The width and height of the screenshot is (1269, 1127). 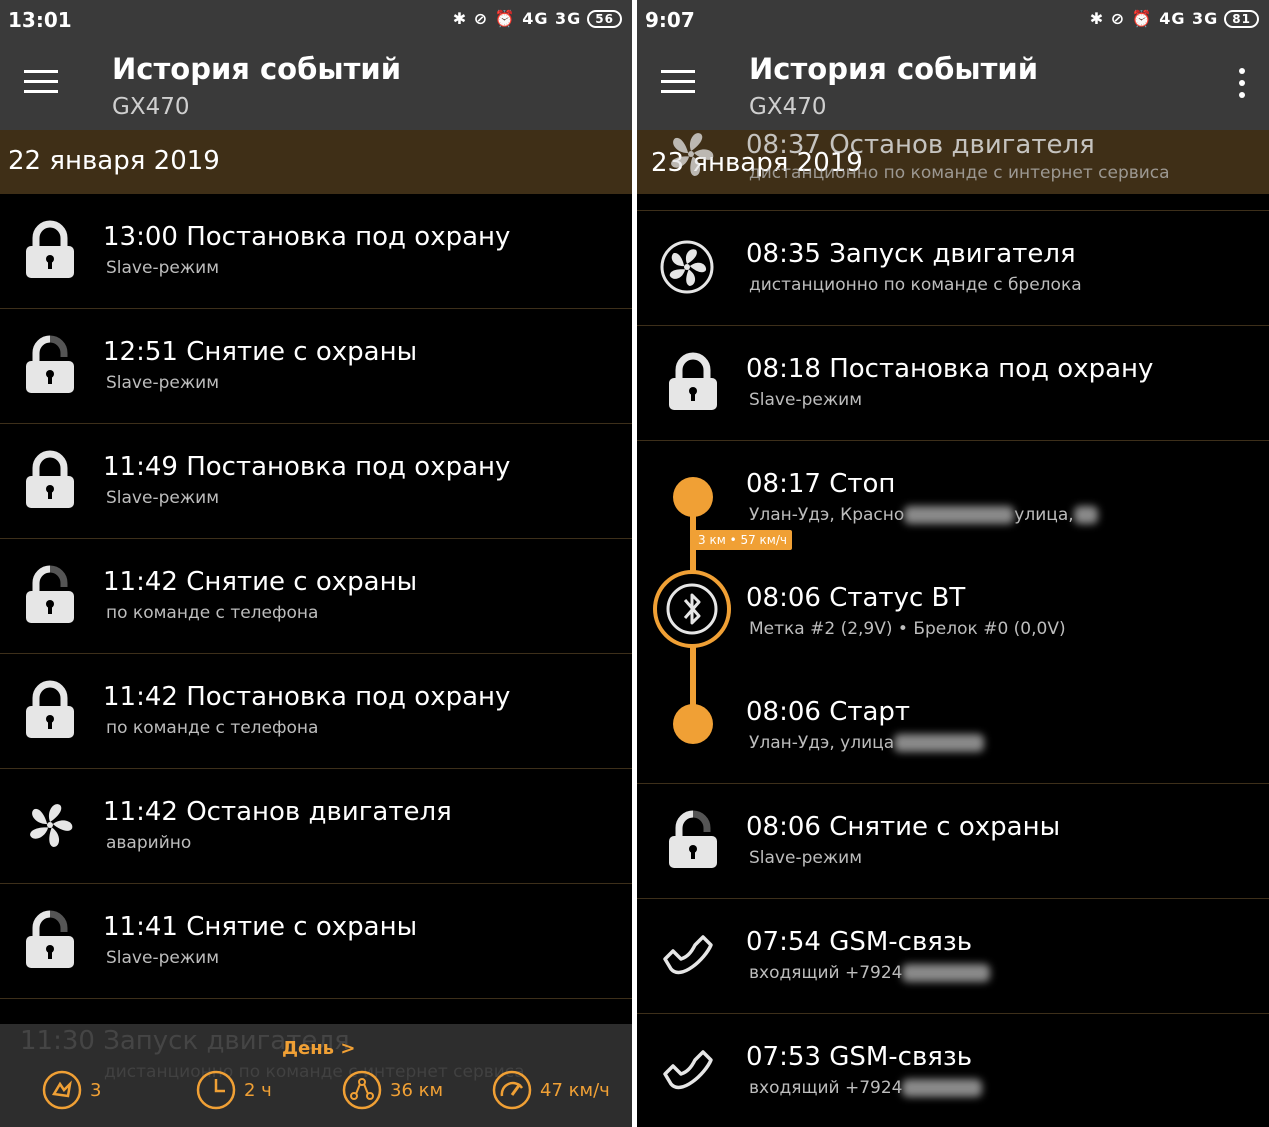 What do you see at coordinates (670, 20) in the screenshot?
I see `status-time: 9:07` at bounding box center [670, 20].